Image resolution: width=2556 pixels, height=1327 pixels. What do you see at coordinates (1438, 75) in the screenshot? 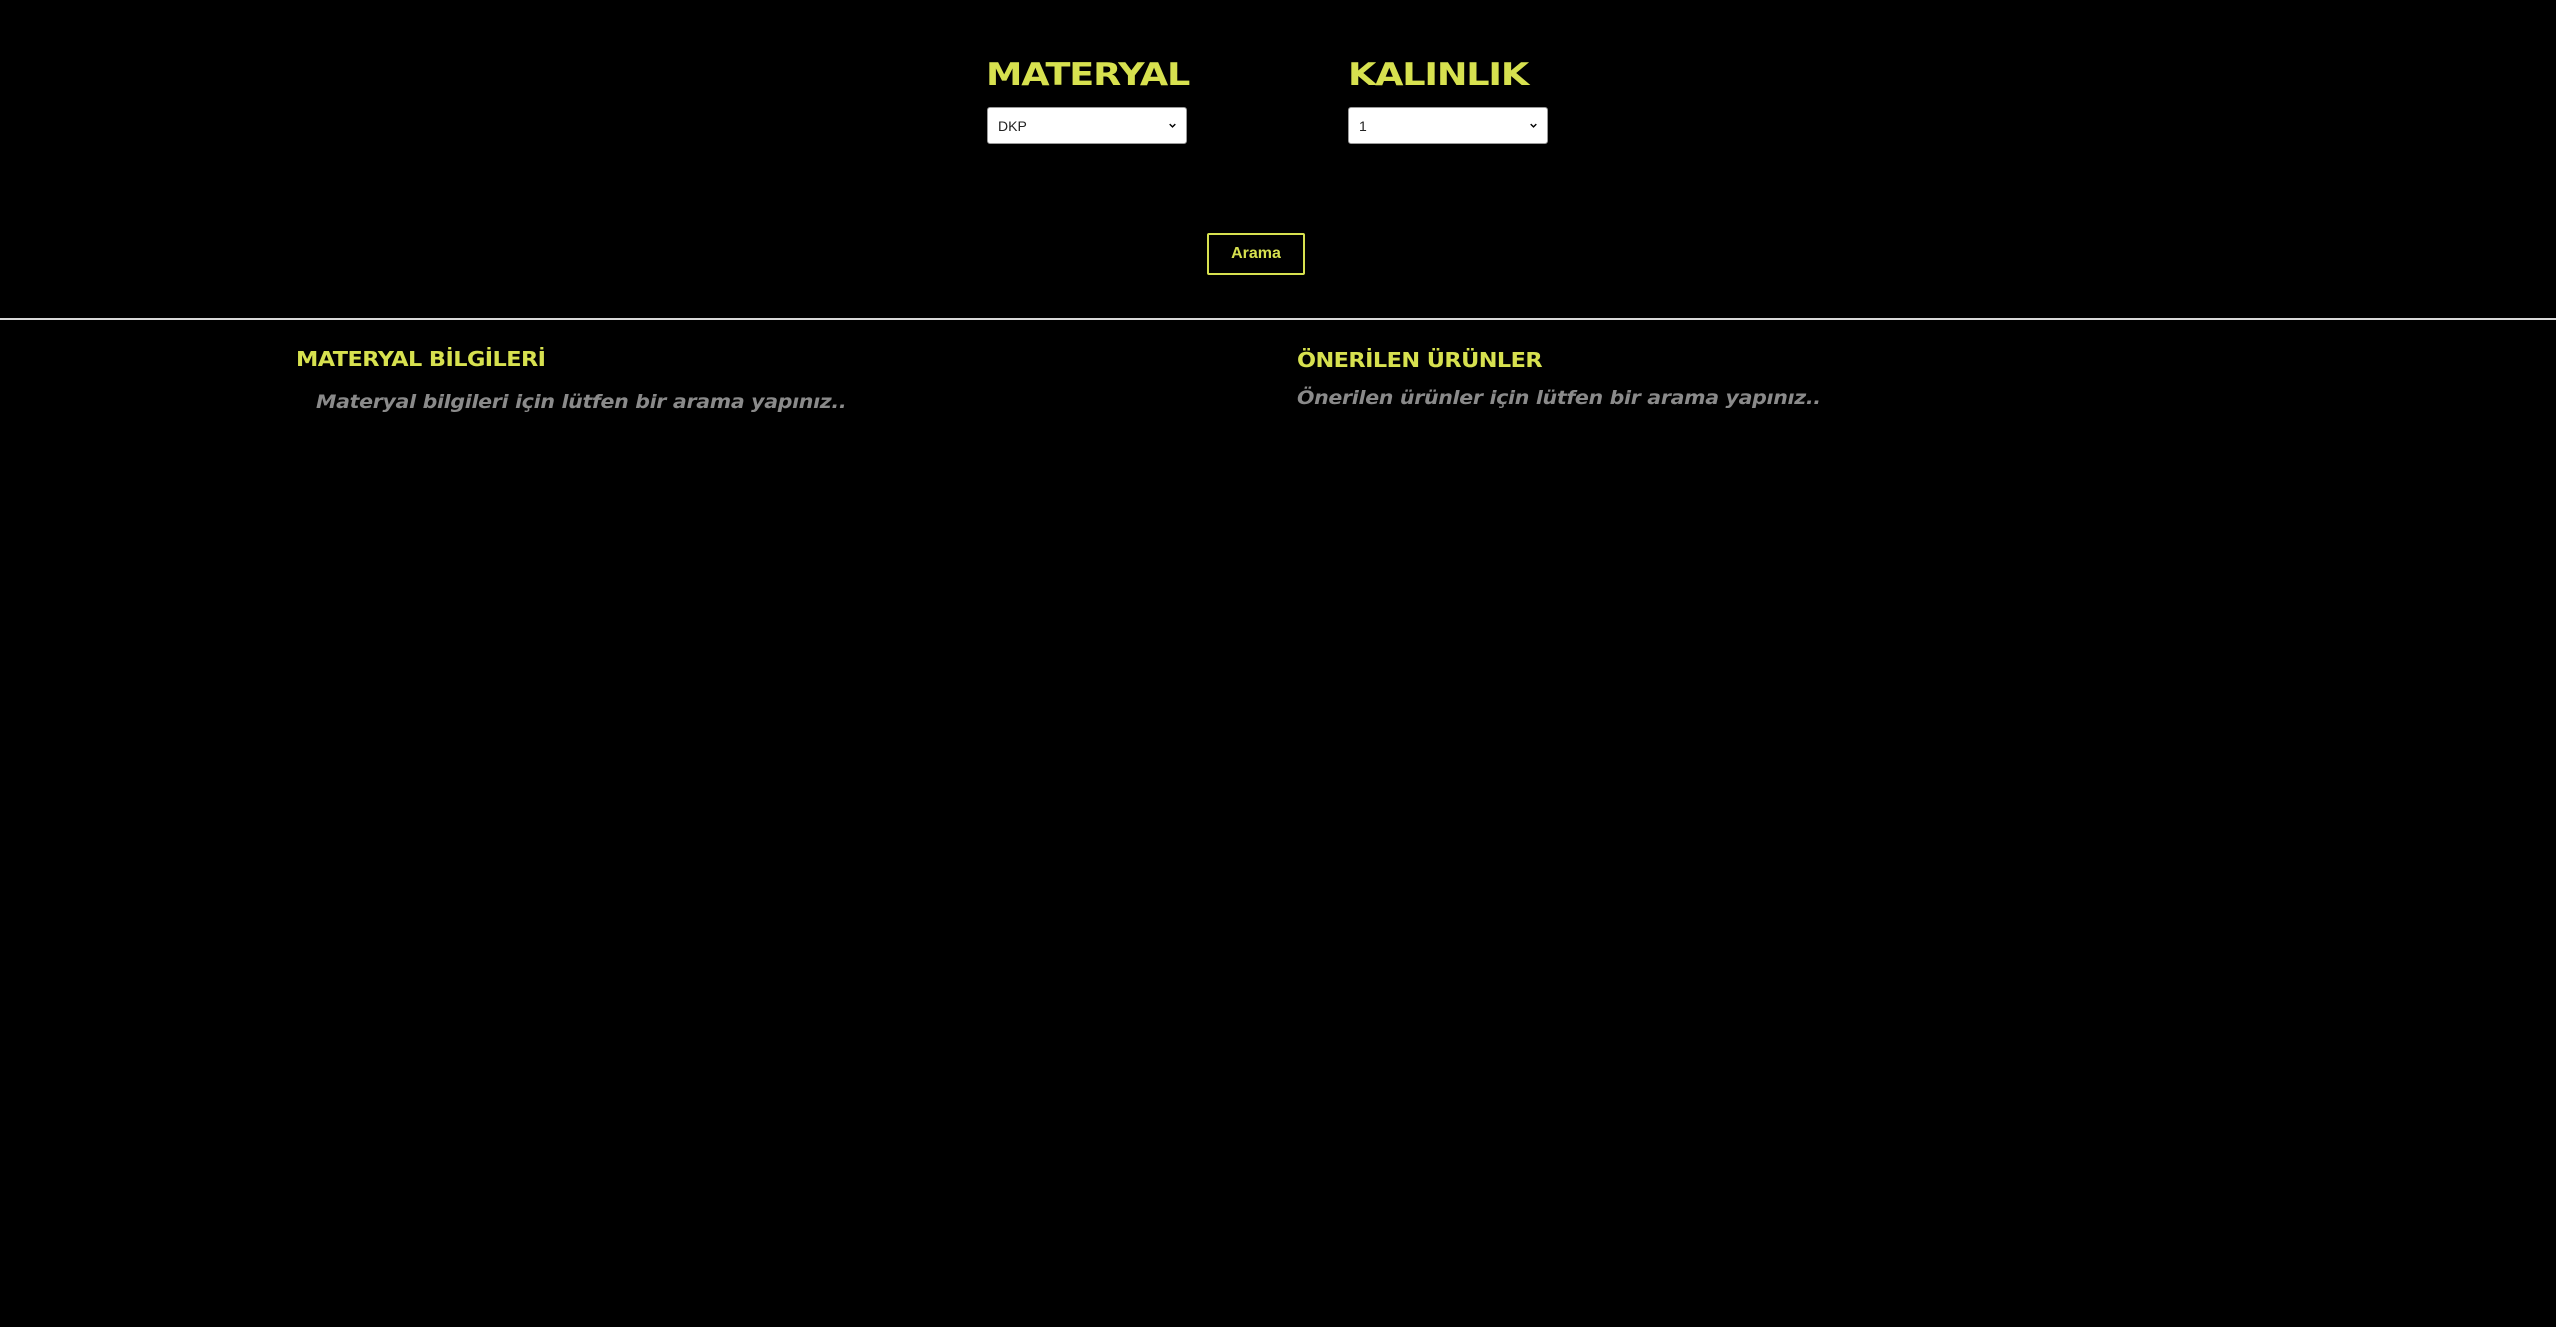
I see `thickness-label: KALINLIK` at bounding box center [1438, 75].